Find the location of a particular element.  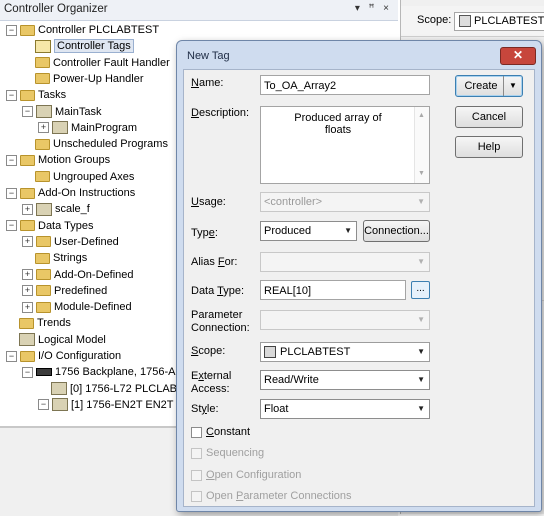

tree-item: − [1] 1756-EN2T EN2T is located at coordinates (106, 405).